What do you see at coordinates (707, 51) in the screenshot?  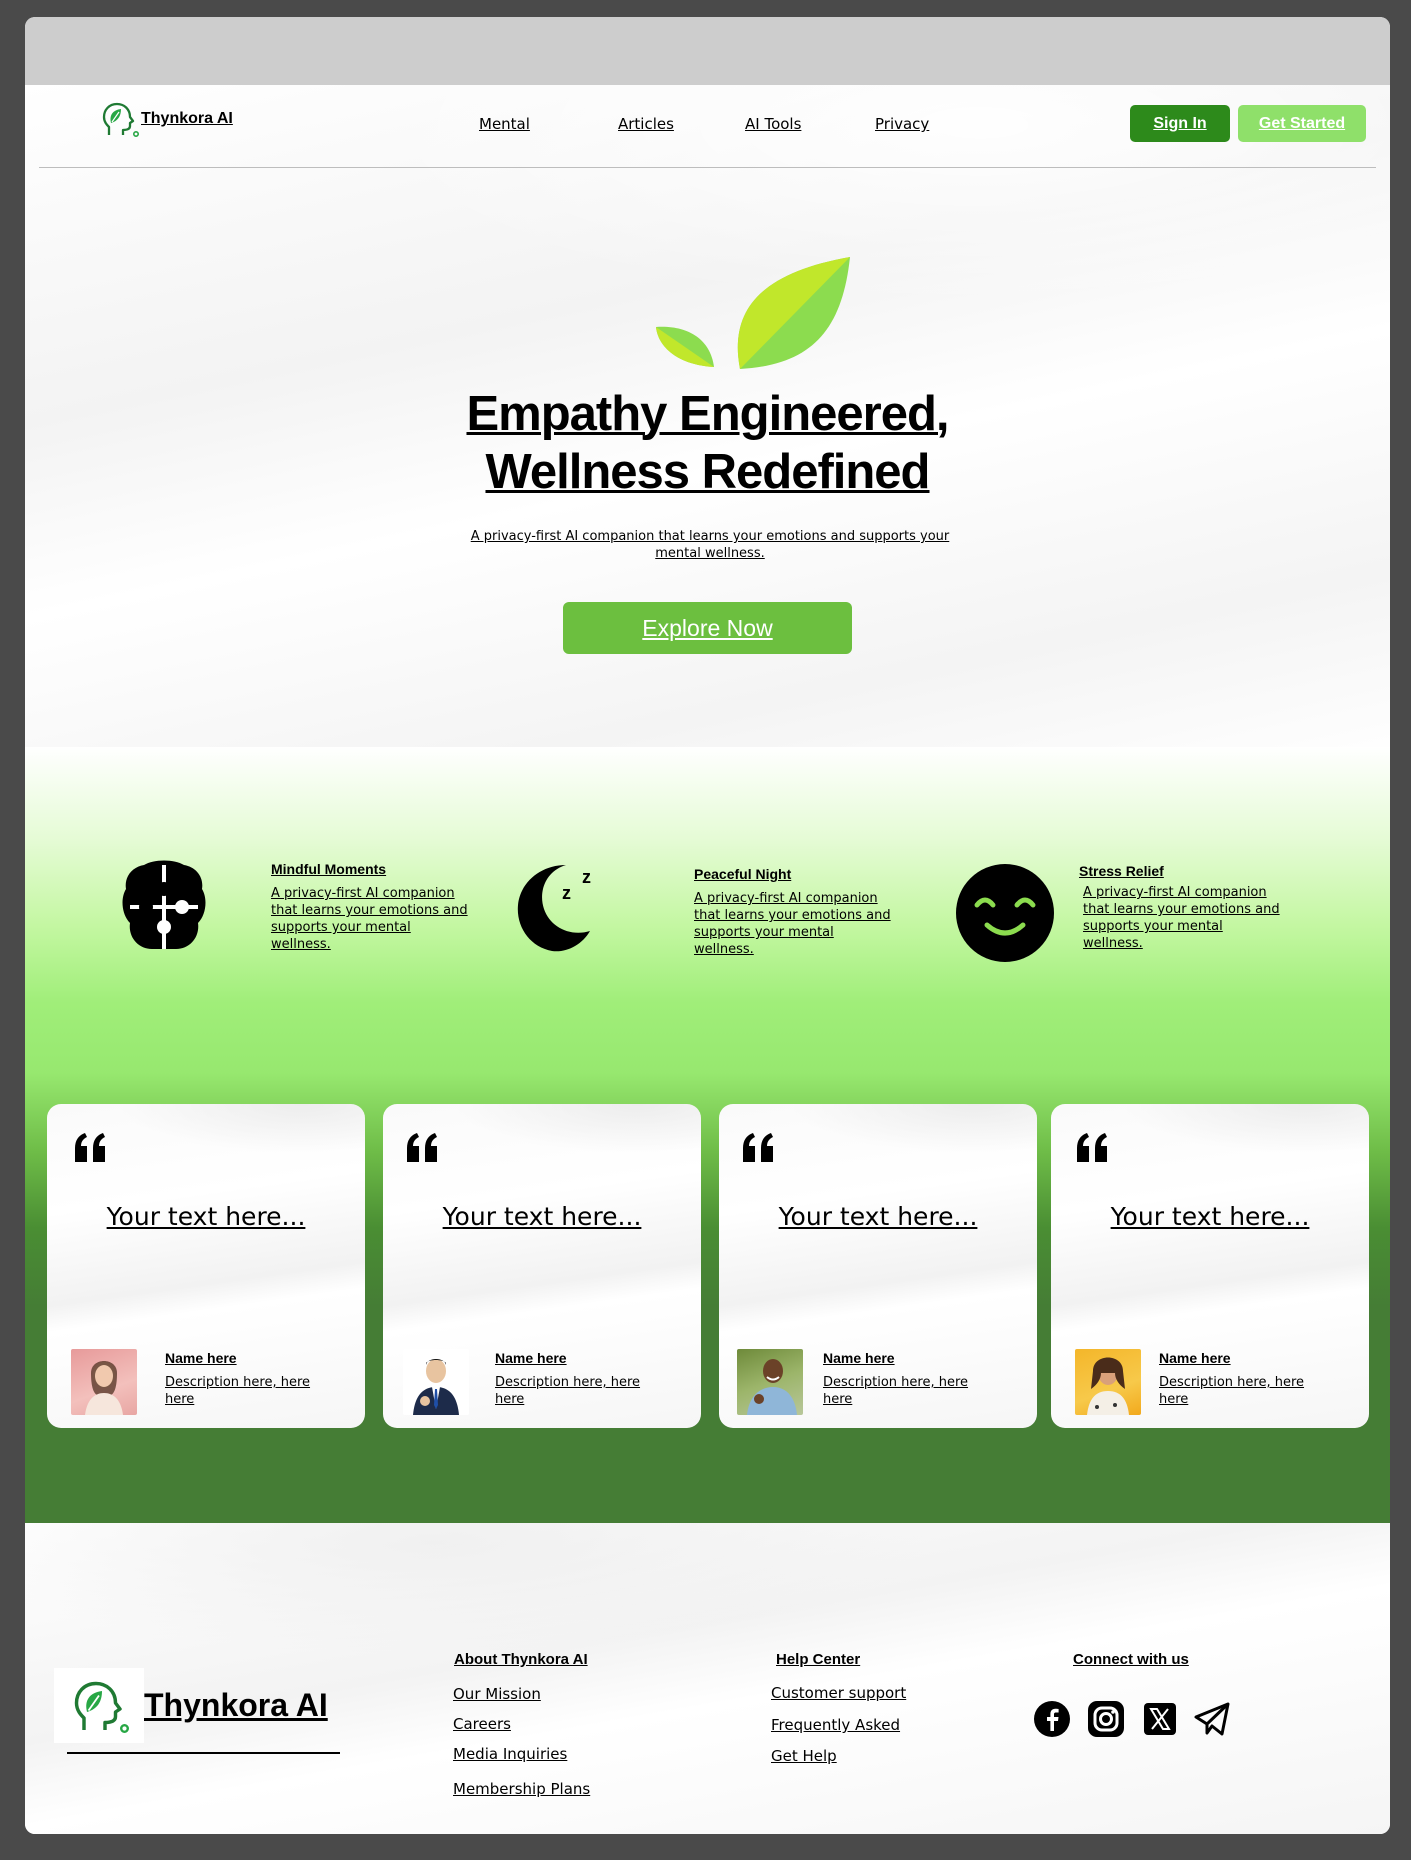 I see `browser-top-bar` at bounding box center [707, 51].